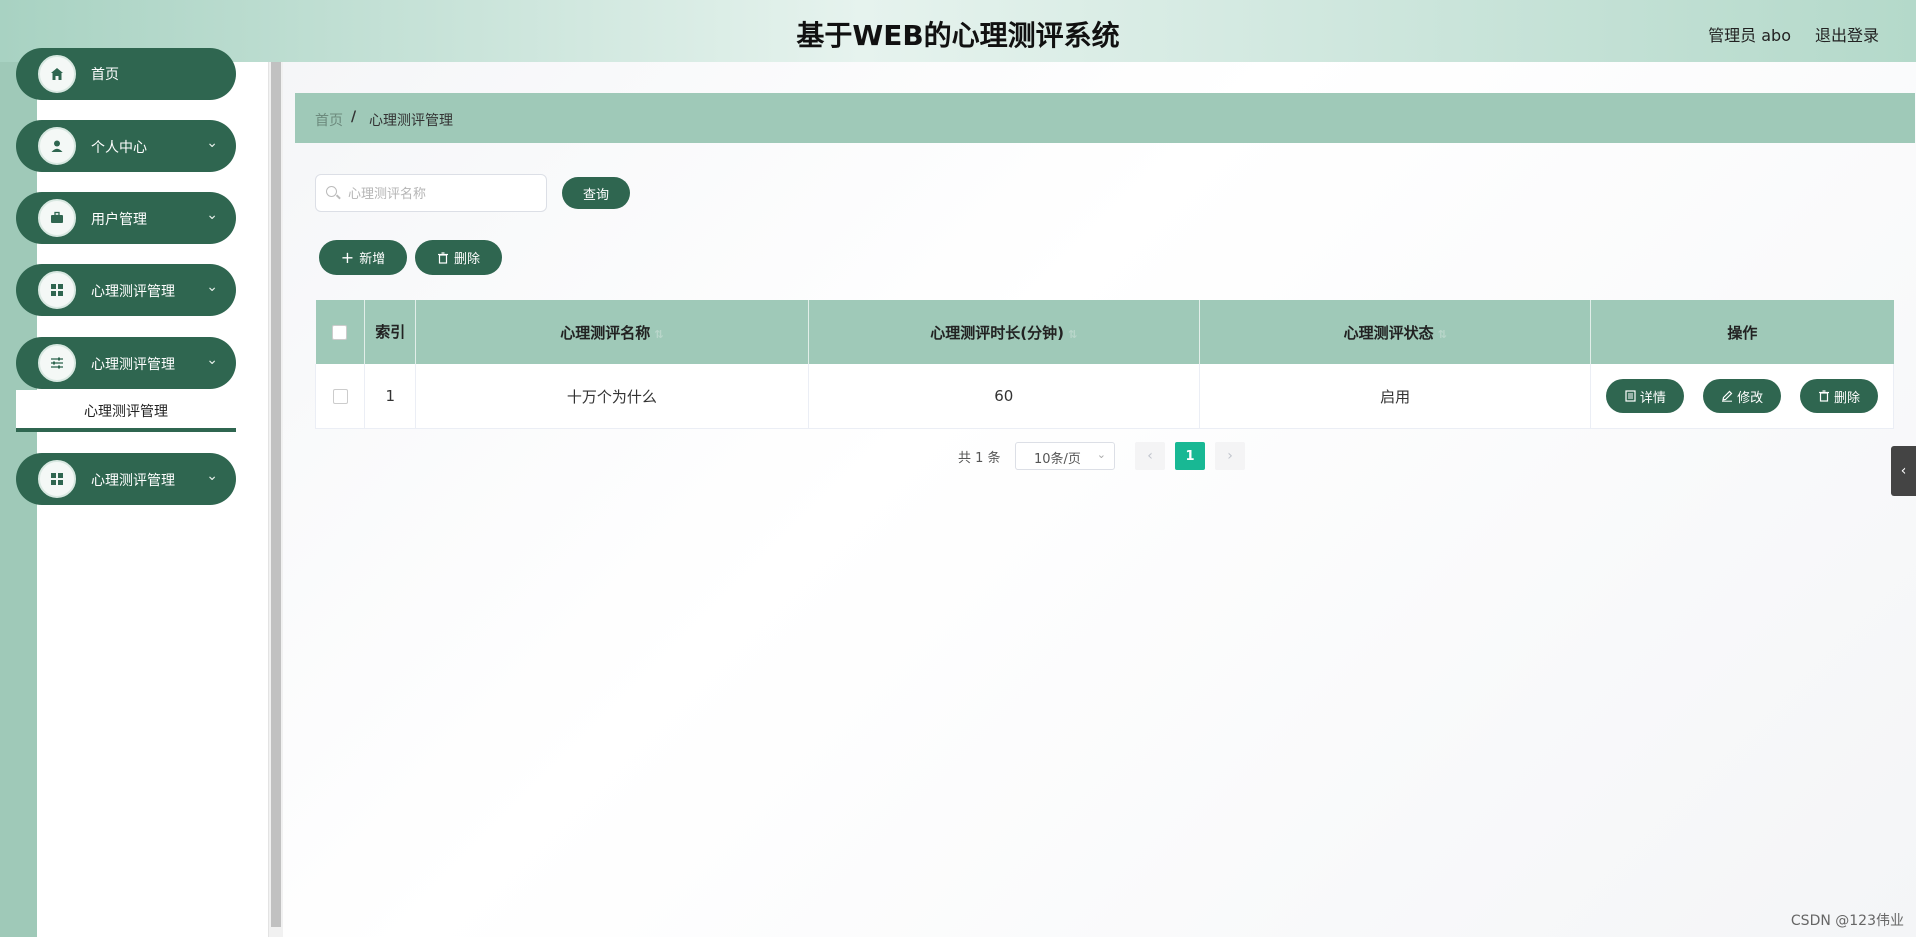 Image resolution: width=1916 pixels, height=937 pixels. What do you see at coordinates (1004, 396) in the screenshot?
I see `cell-duration: 60` at bounding box center [1004, 396].